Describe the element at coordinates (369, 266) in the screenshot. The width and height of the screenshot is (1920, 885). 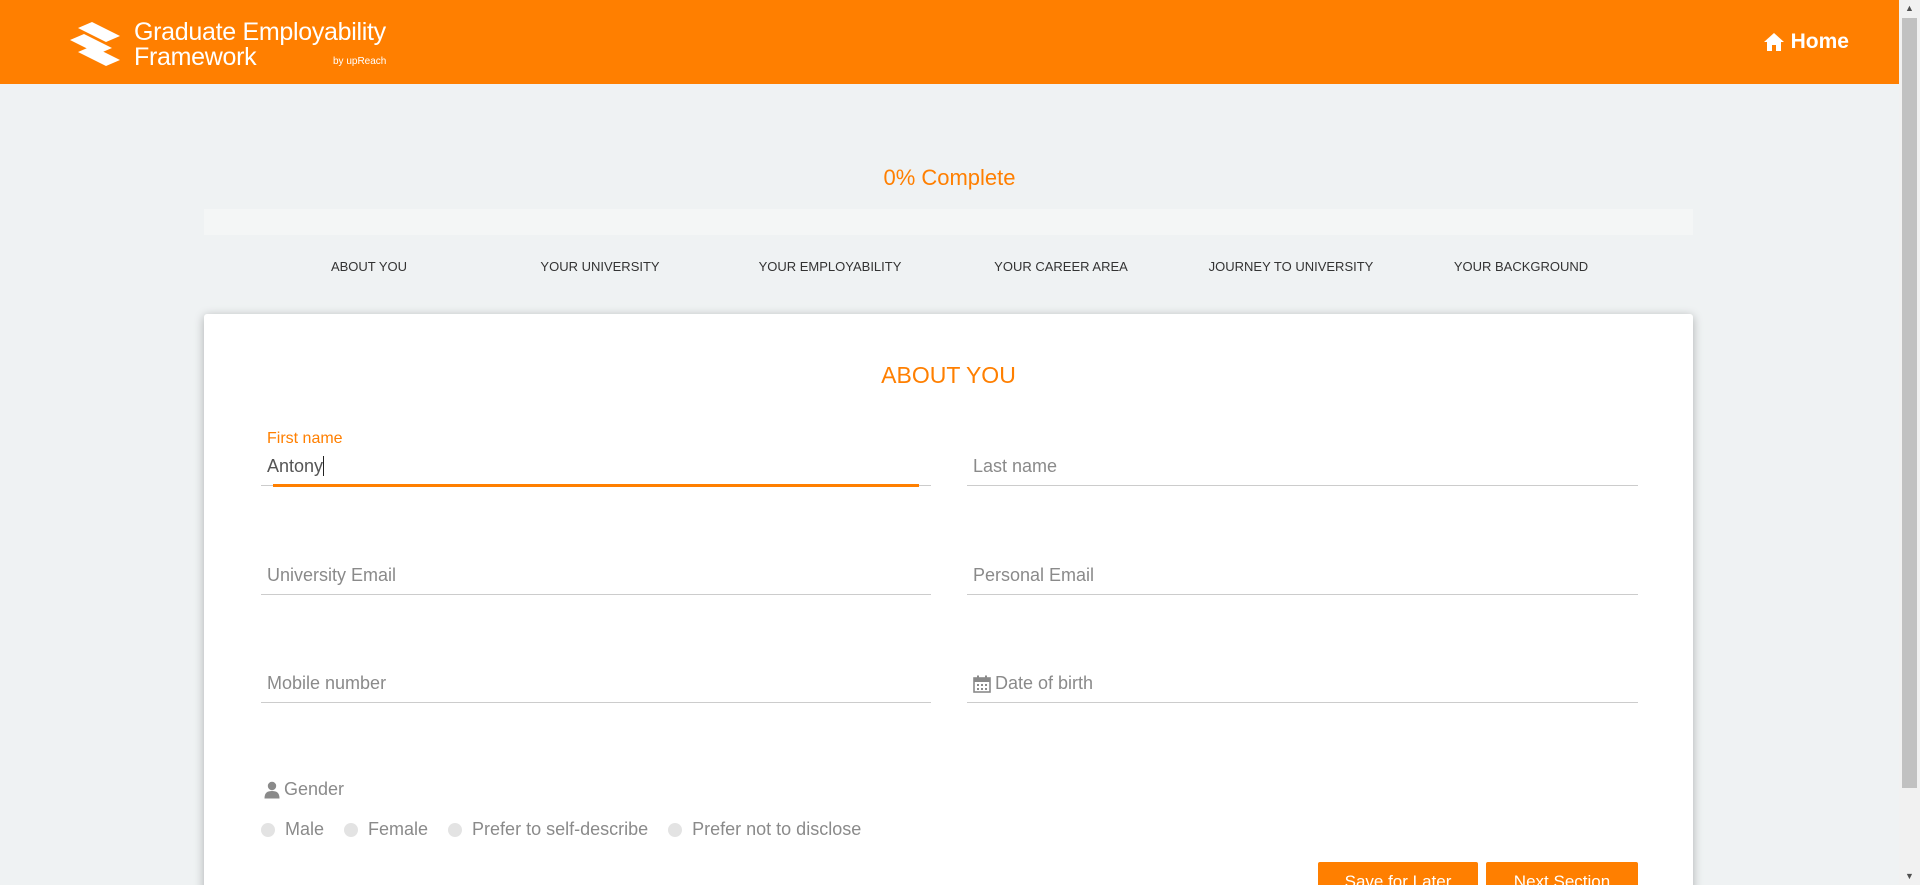
I see `step-about-you: ABOUT YOU` at that location.